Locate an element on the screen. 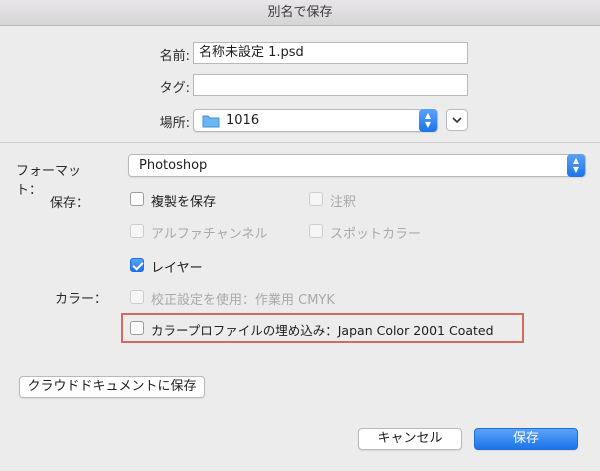 The width and height of the screenshot is (600, 471). chevron-down-icon is located at coordinates (457, 120).